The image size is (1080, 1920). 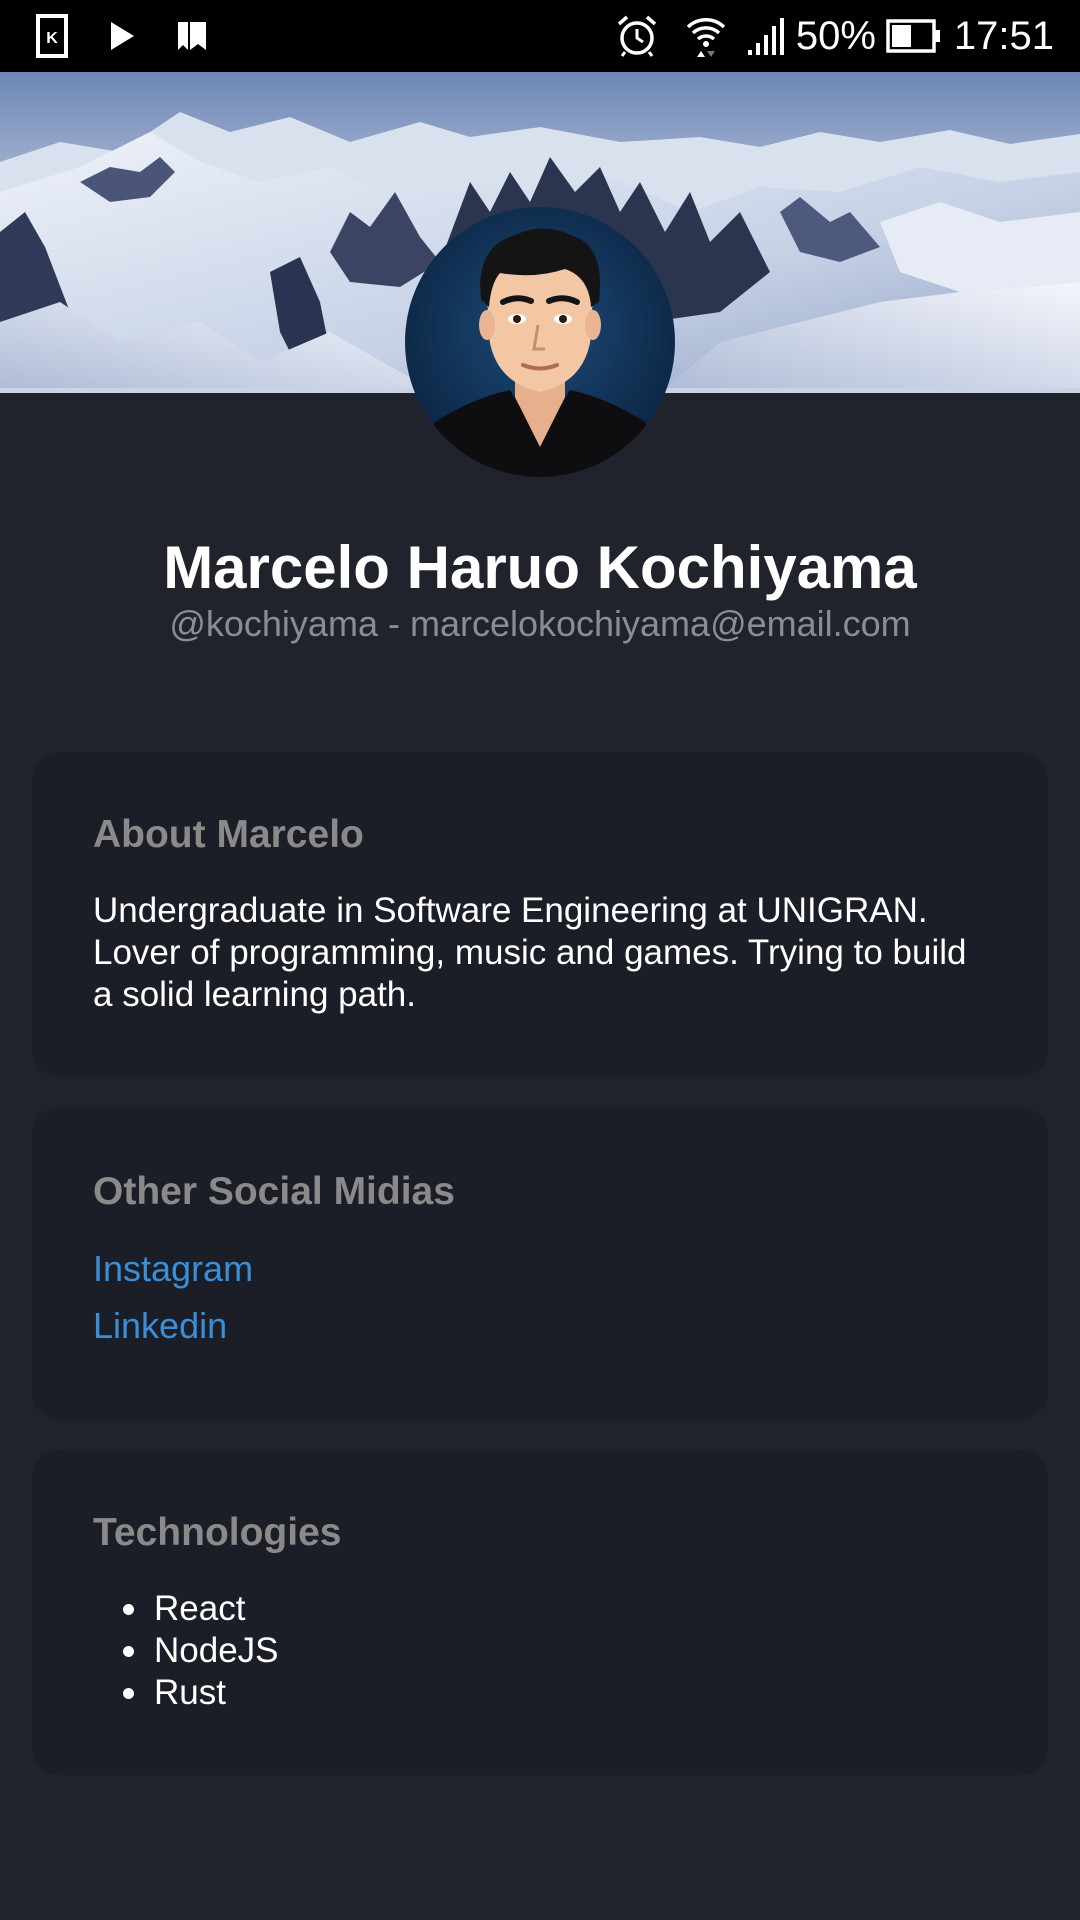 I want to click on list-item: NodeJS, so click(x=186, y=1651).